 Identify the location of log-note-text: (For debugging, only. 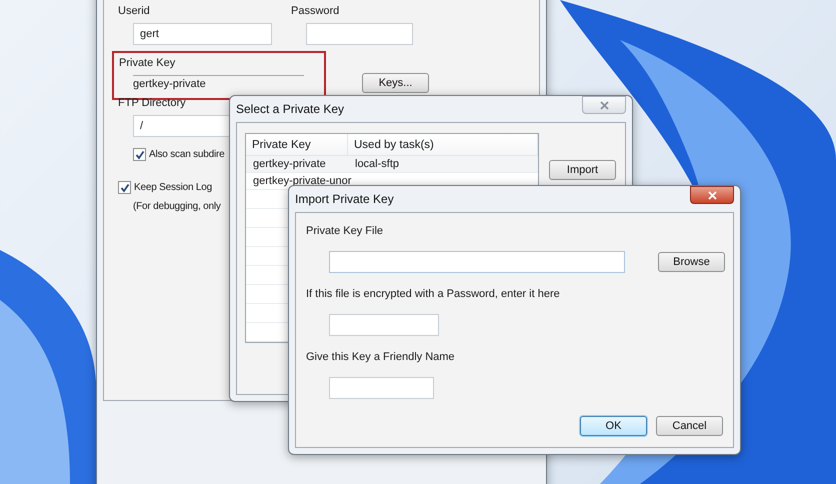
(177, 207).